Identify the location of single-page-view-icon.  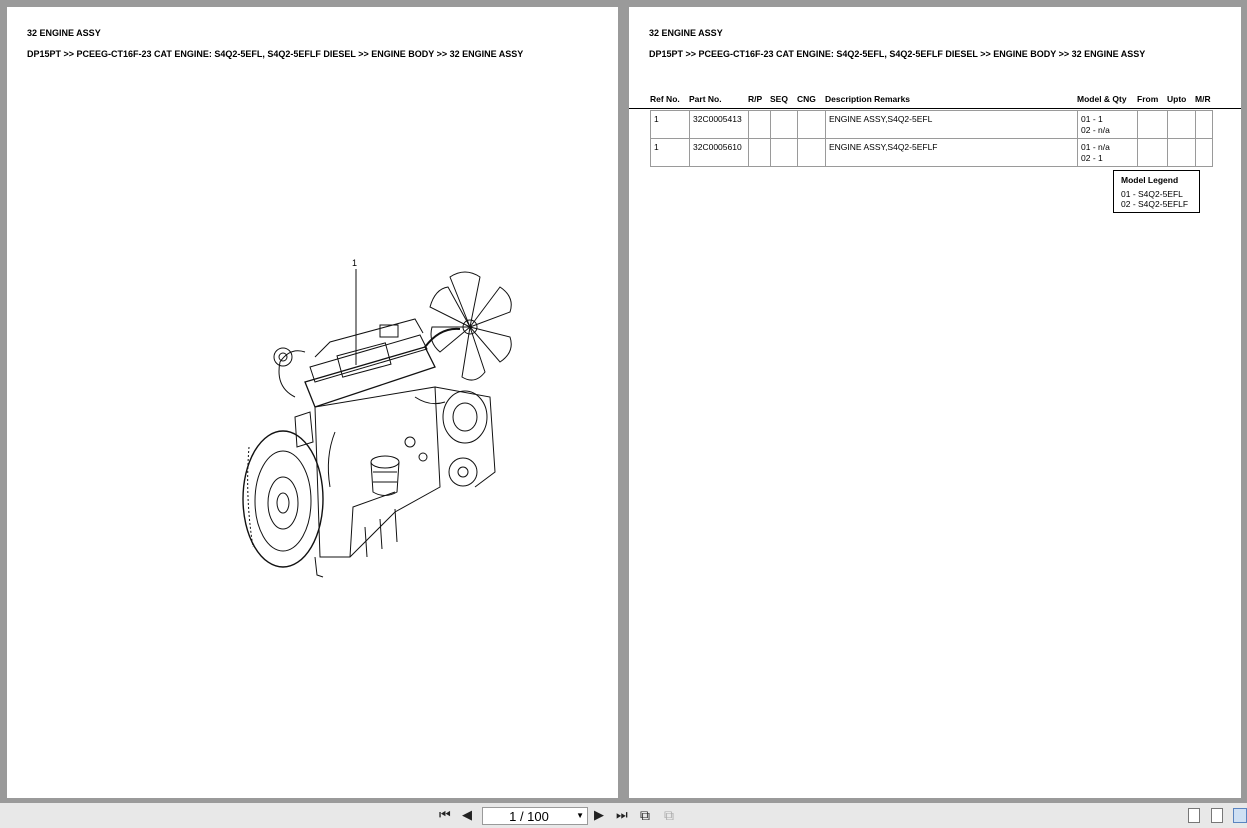
(1194, 815).